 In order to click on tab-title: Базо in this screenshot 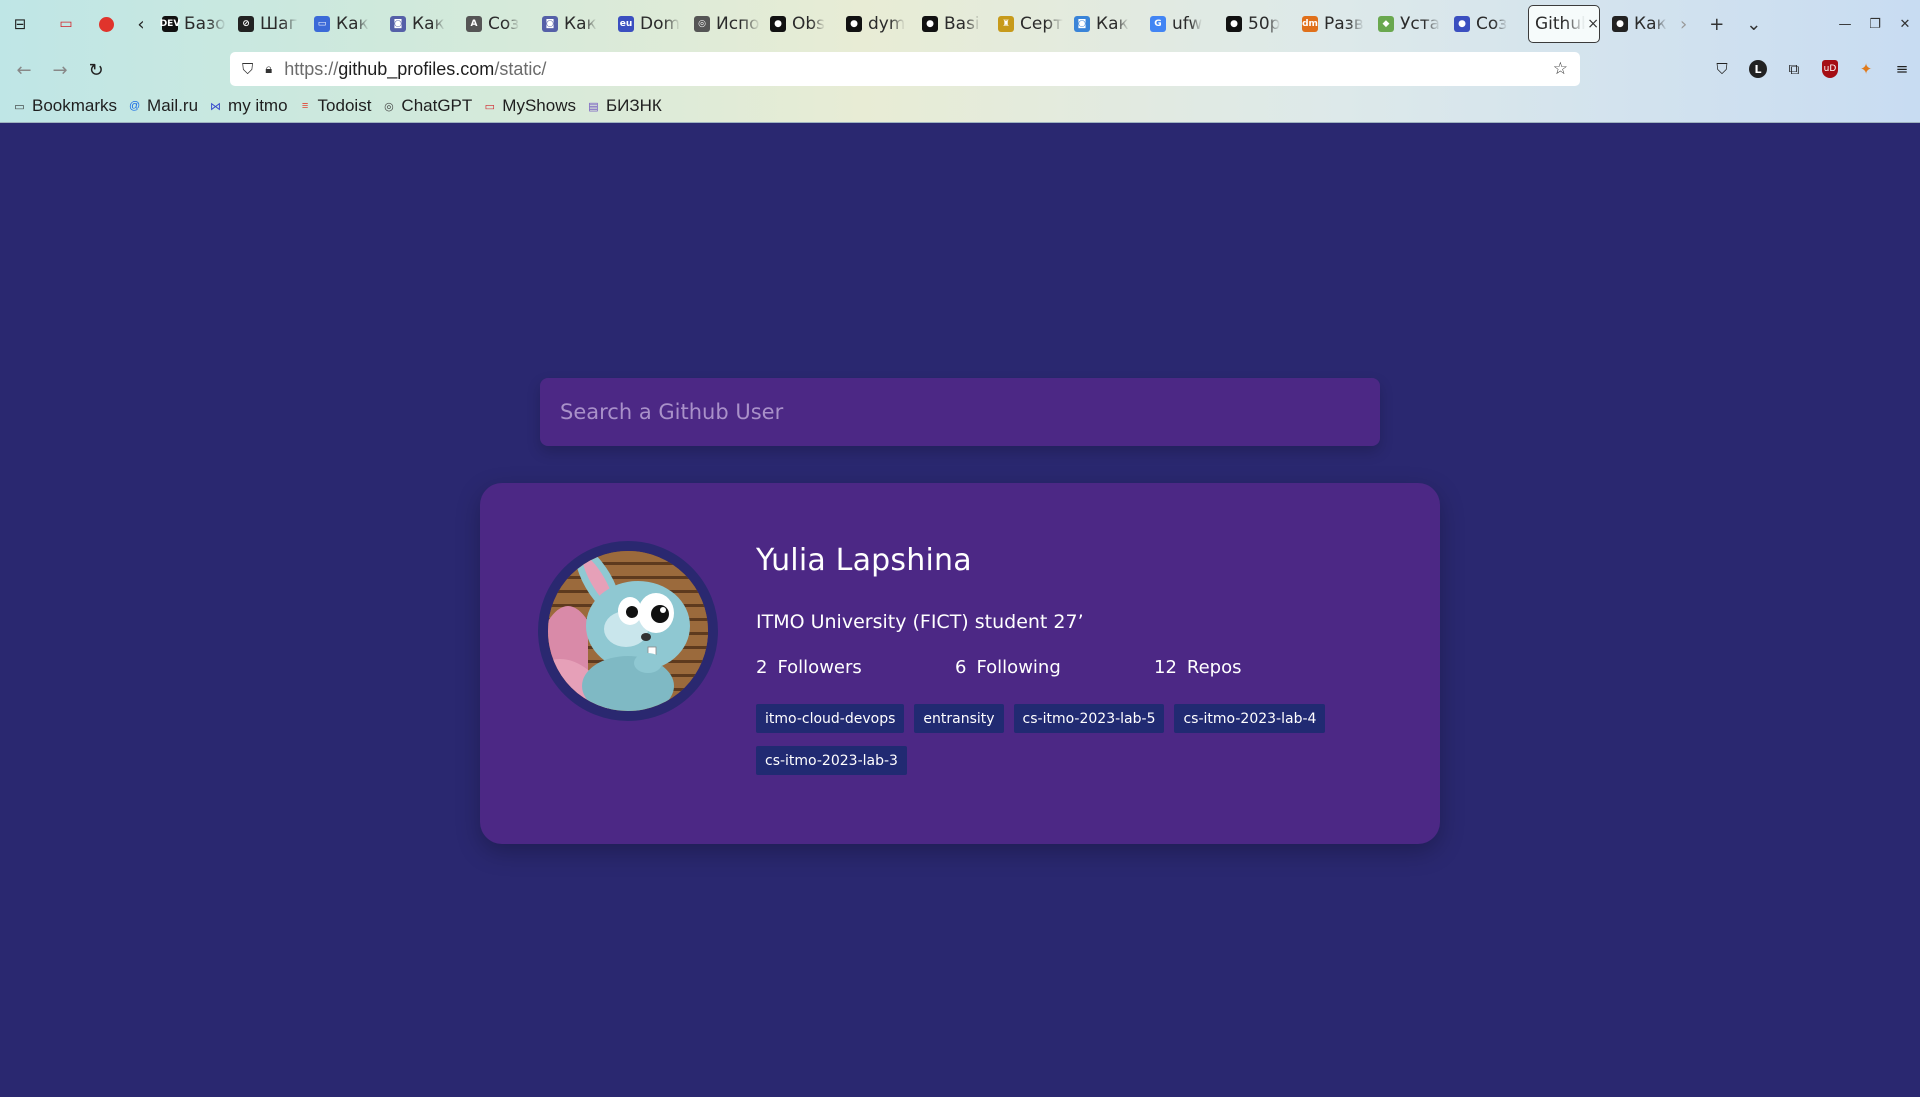, I will do `click(205, 24)`.